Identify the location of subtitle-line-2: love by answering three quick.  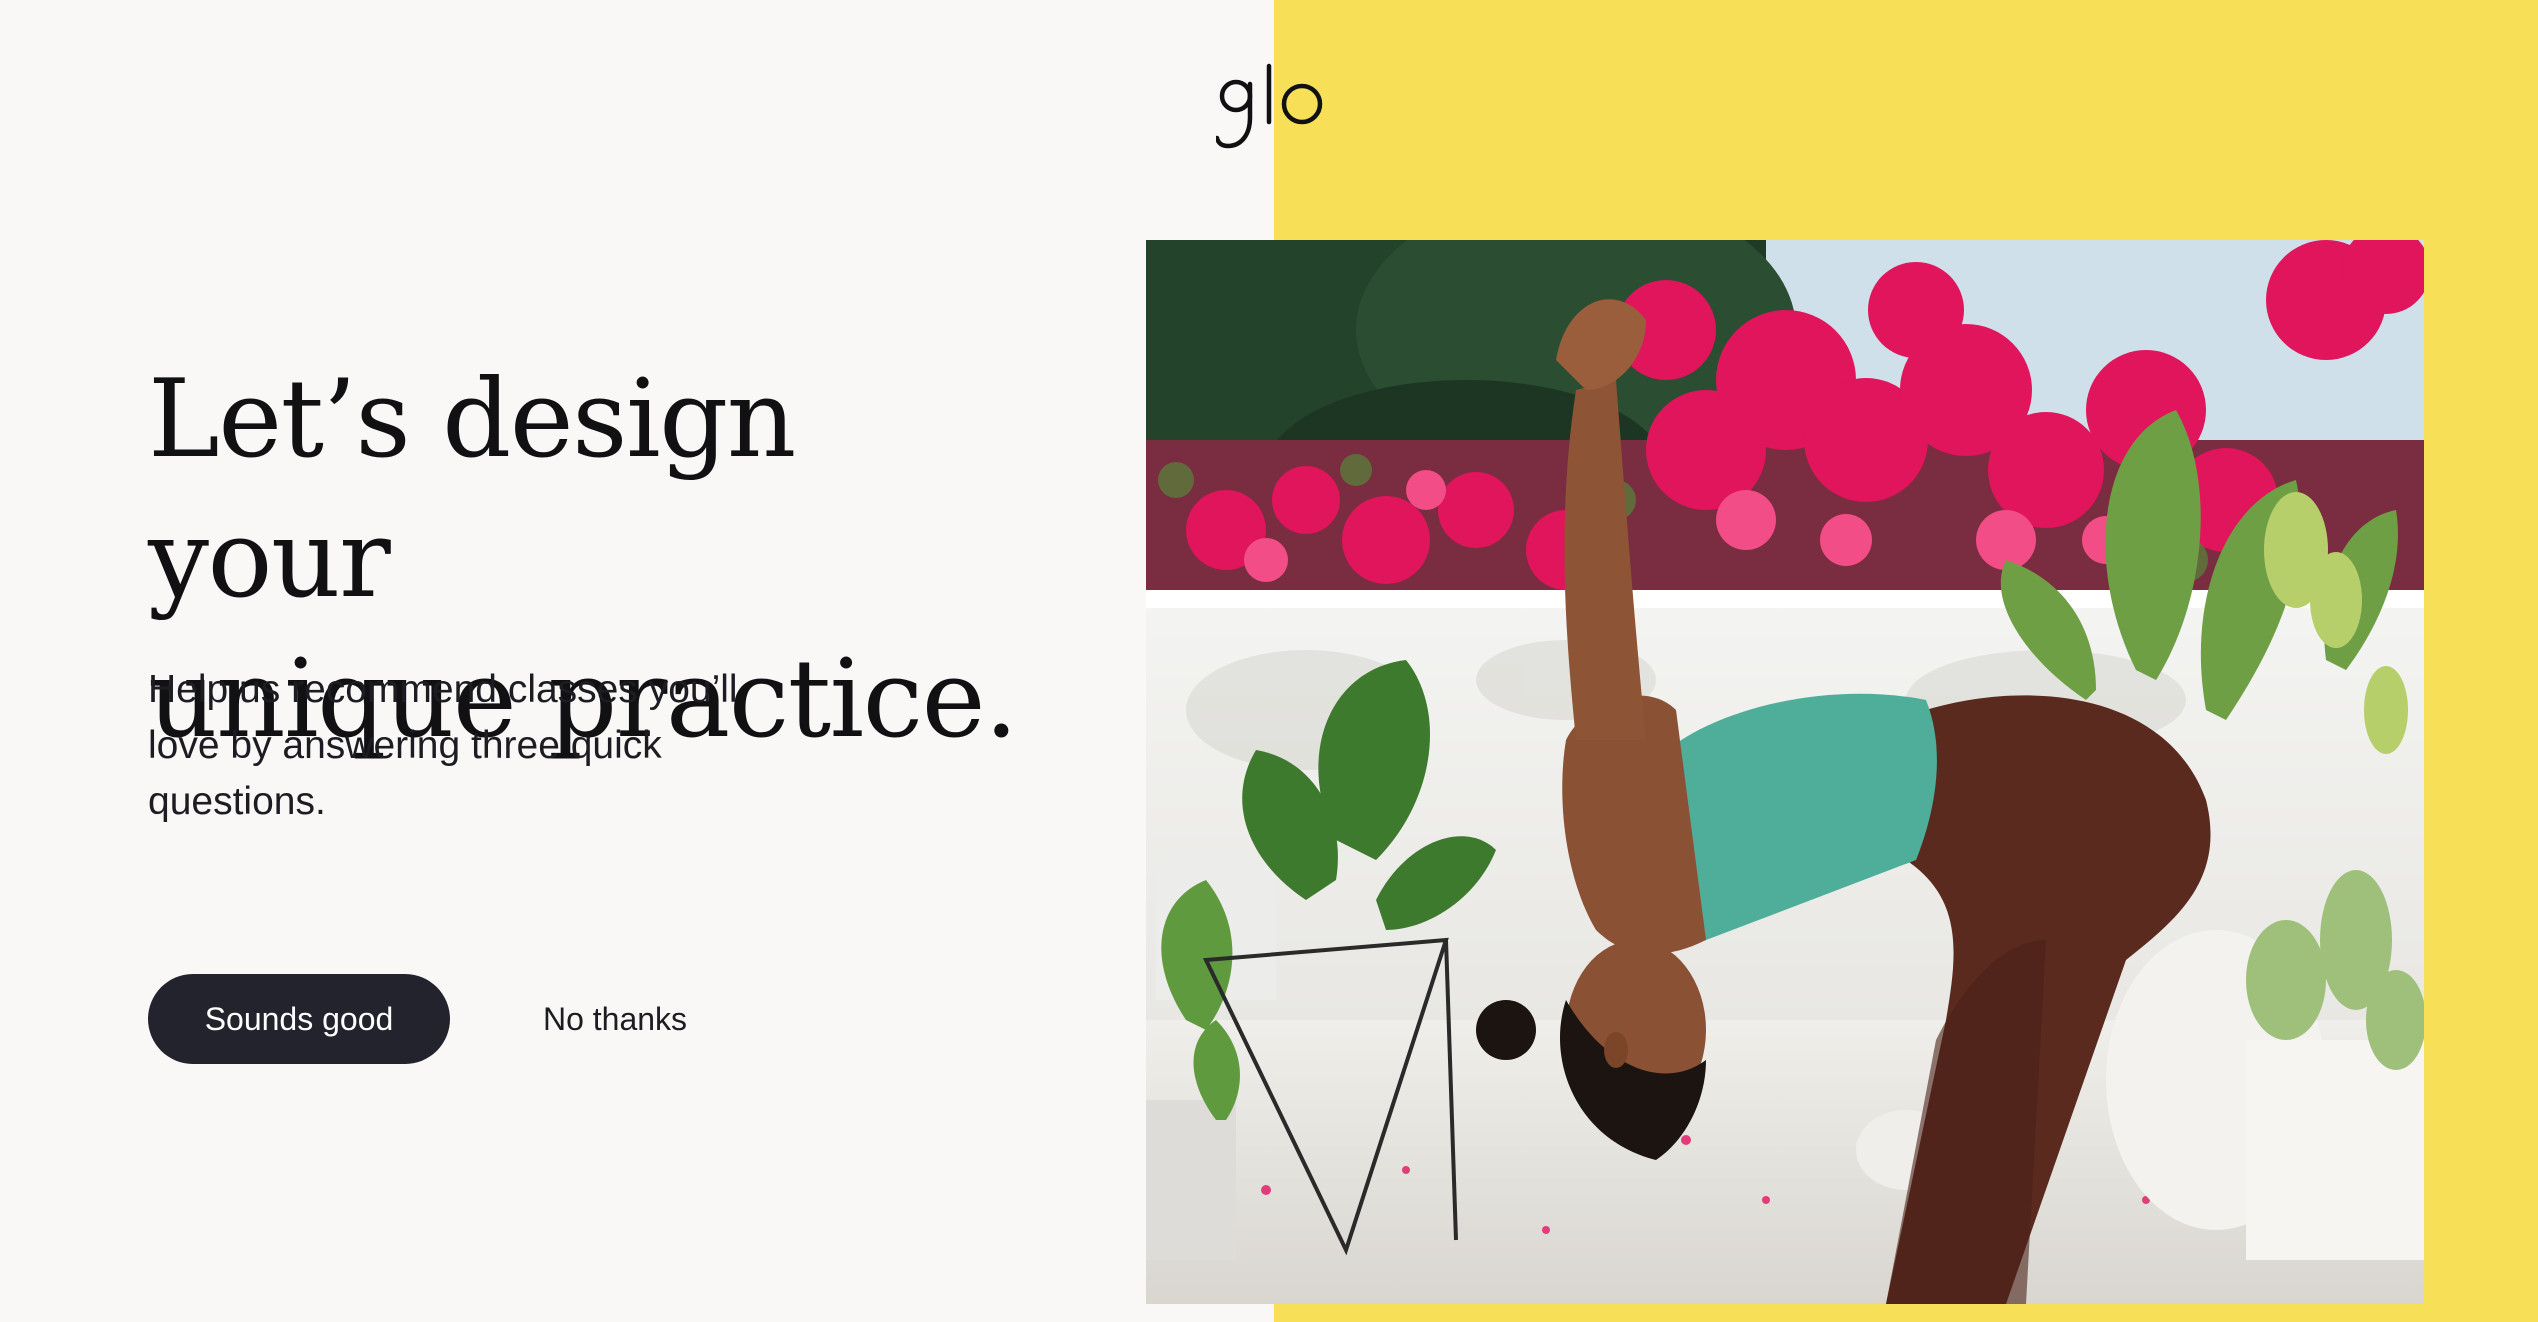
(405, 745).